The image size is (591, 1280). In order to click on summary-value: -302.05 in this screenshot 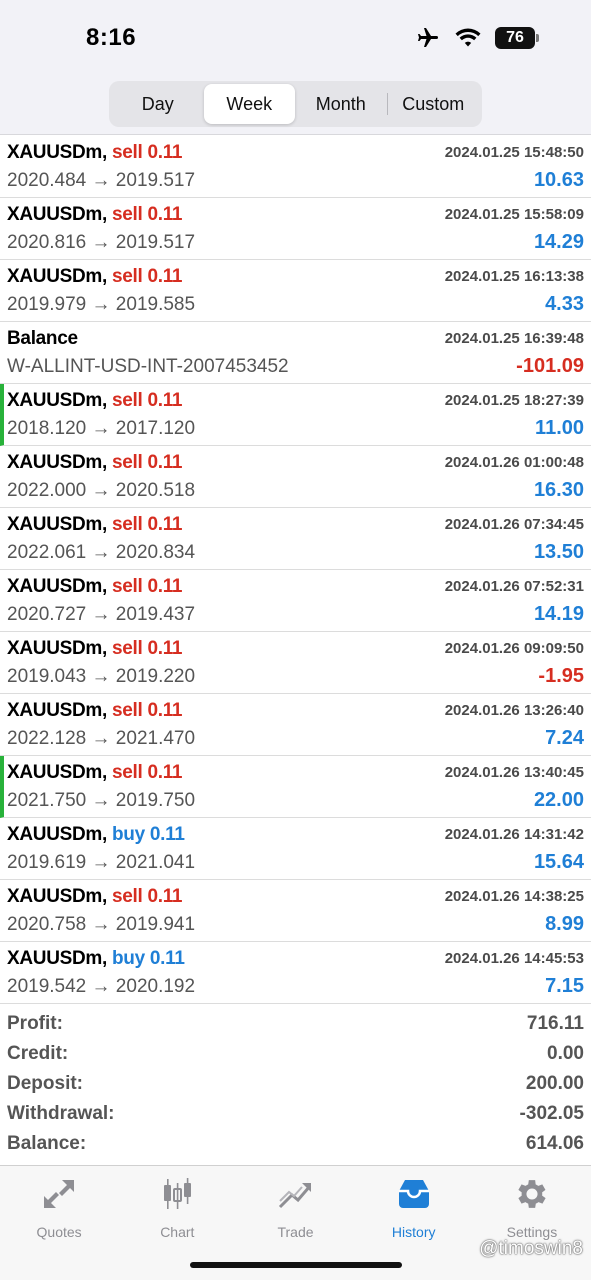, I will do `click(551, 1113)`.